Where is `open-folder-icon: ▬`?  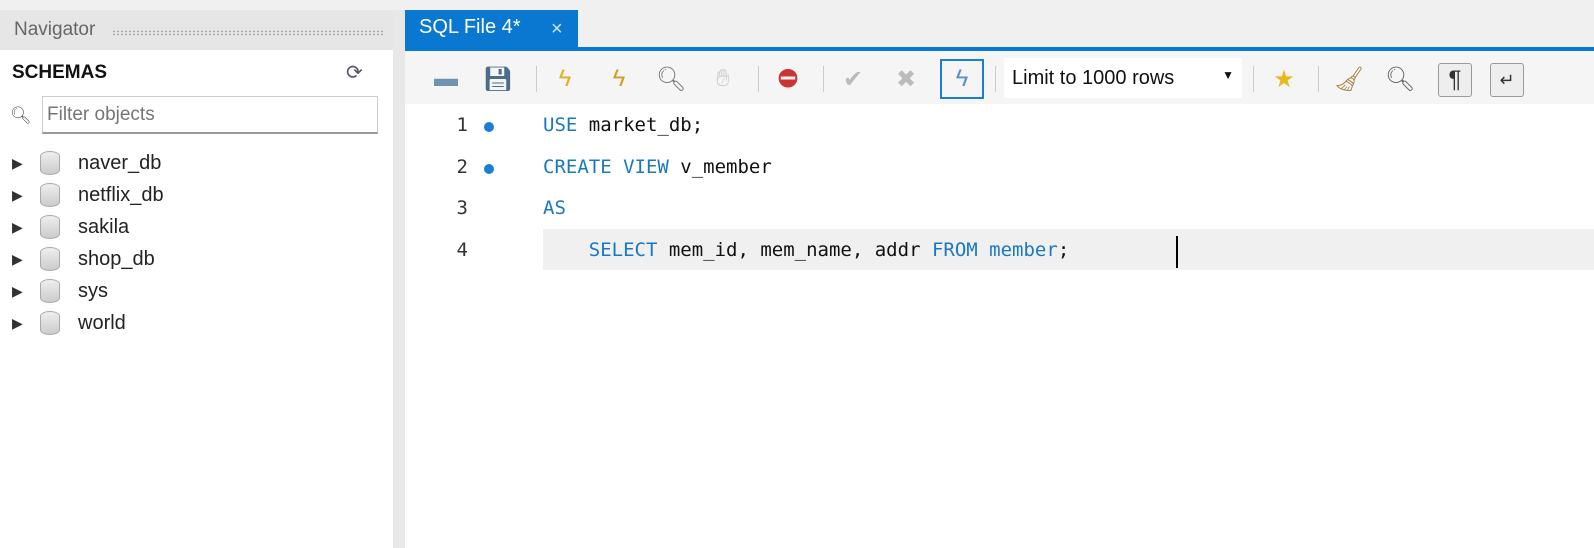 open-folder-icon: ▬ is located at coordinates (446, 79).